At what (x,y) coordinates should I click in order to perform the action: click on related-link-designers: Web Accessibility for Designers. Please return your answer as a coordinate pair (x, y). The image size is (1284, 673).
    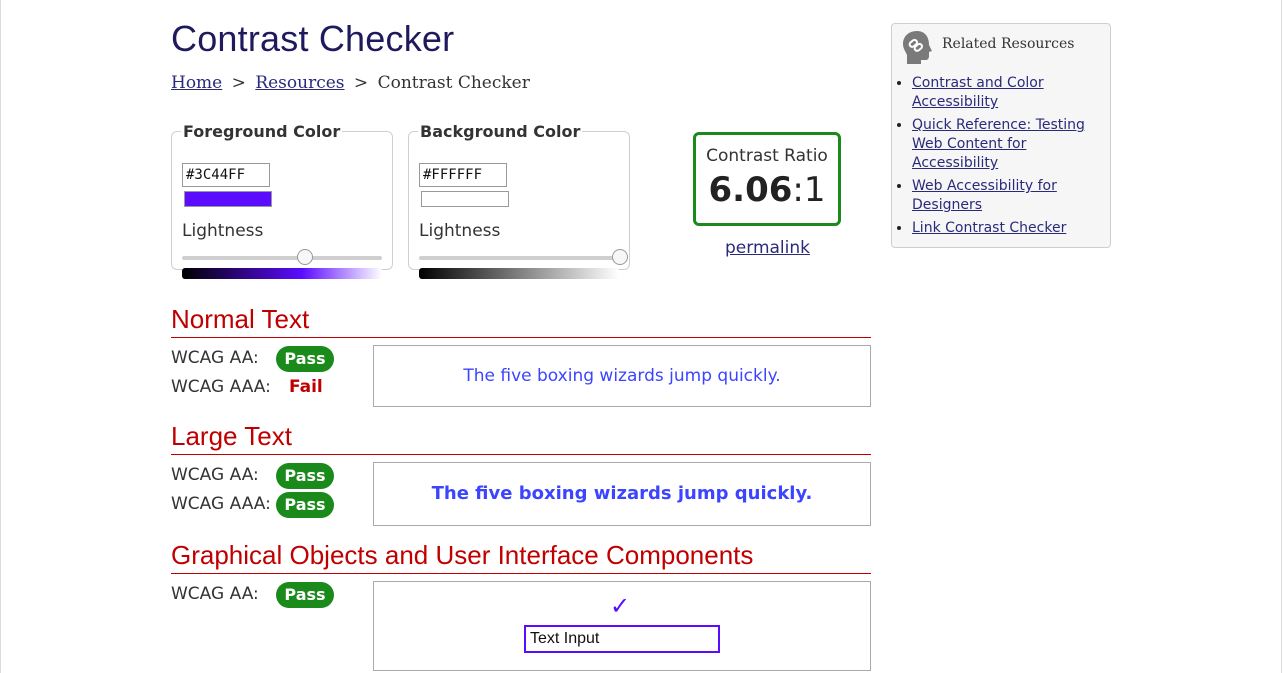
    Looking at the image, I should click on (984, 195).